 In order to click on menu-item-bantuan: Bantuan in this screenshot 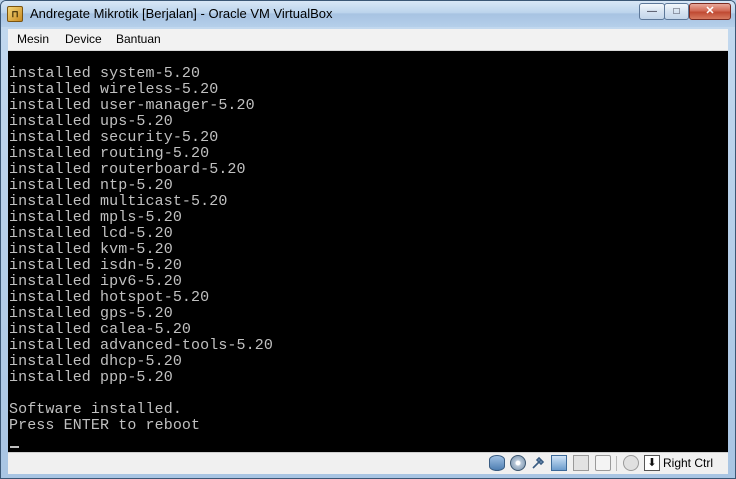, I will do `click(138, 39)`.